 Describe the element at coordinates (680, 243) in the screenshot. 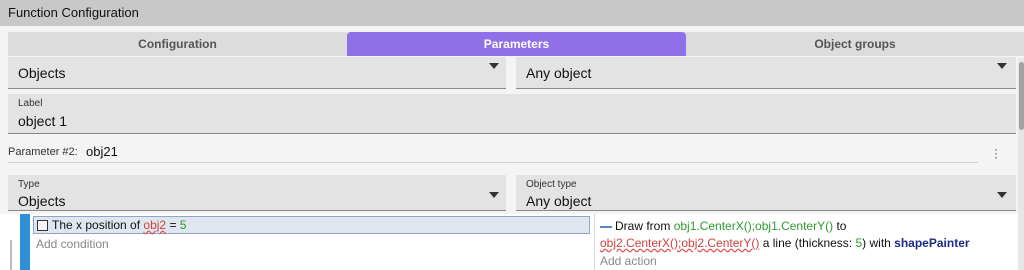

I see `action-to: obj2.CenterX();obj2.CenterY()` at that location.